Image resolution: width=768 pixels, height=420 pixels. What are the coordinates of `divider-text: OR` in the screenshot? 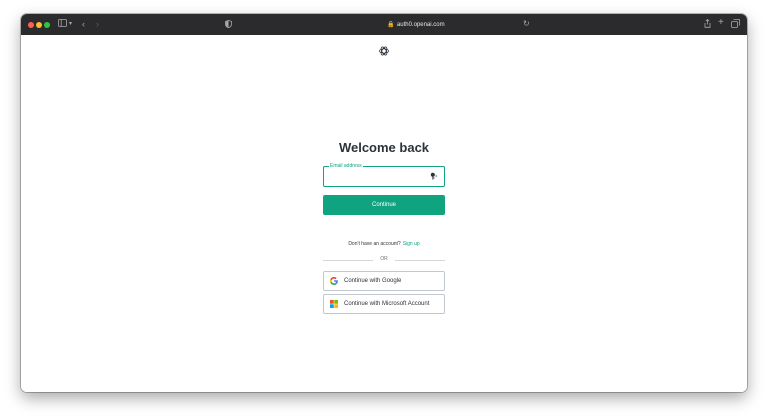 It's located at (384, 259).